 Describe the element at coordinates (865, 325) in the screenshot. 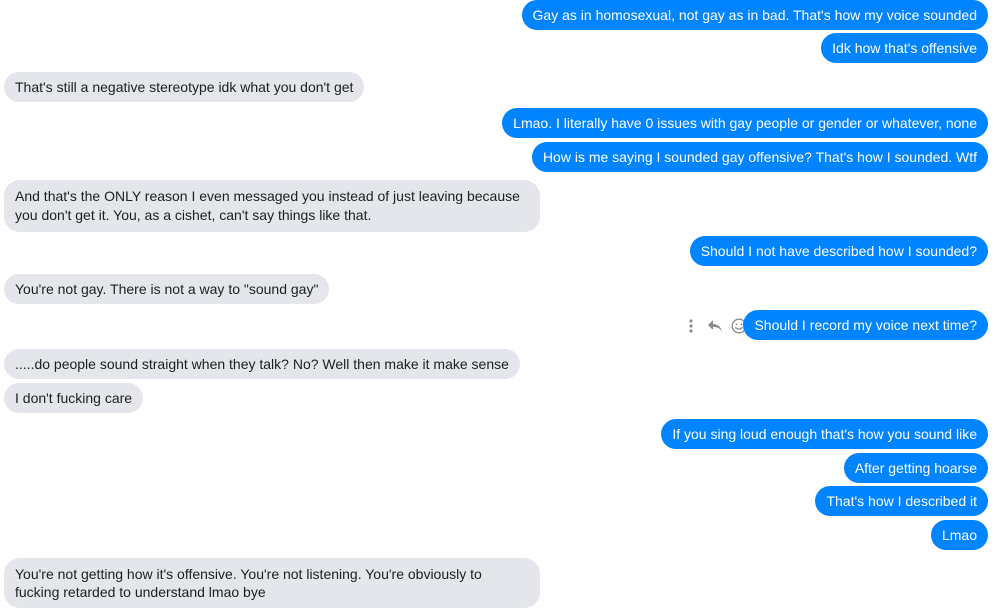

I see `message-bubble-outgoing: Should I record my voice next time?` at that location.